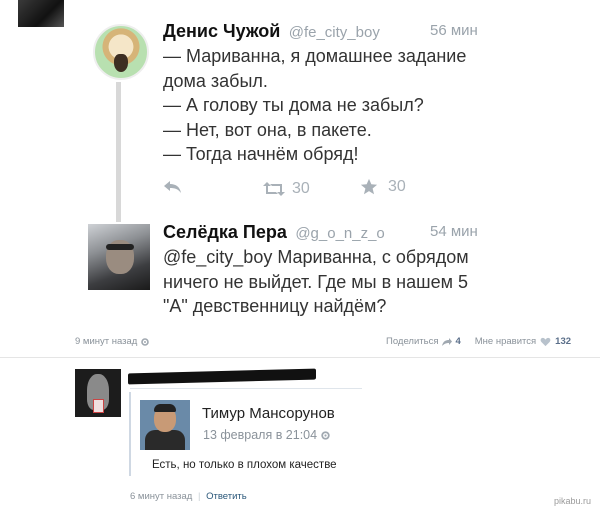 The image size is (600, 509). I want to click on comment-time: 6 минут назад, so click(161, 496).